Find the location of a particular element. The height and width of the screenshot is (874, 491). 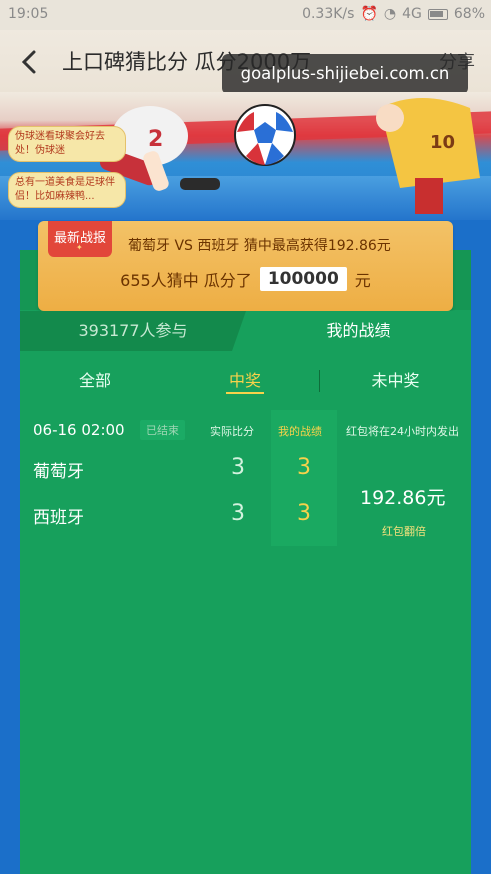

record-tabs: 393177人参与 我的战绩 is located at coordinates (245, 331).